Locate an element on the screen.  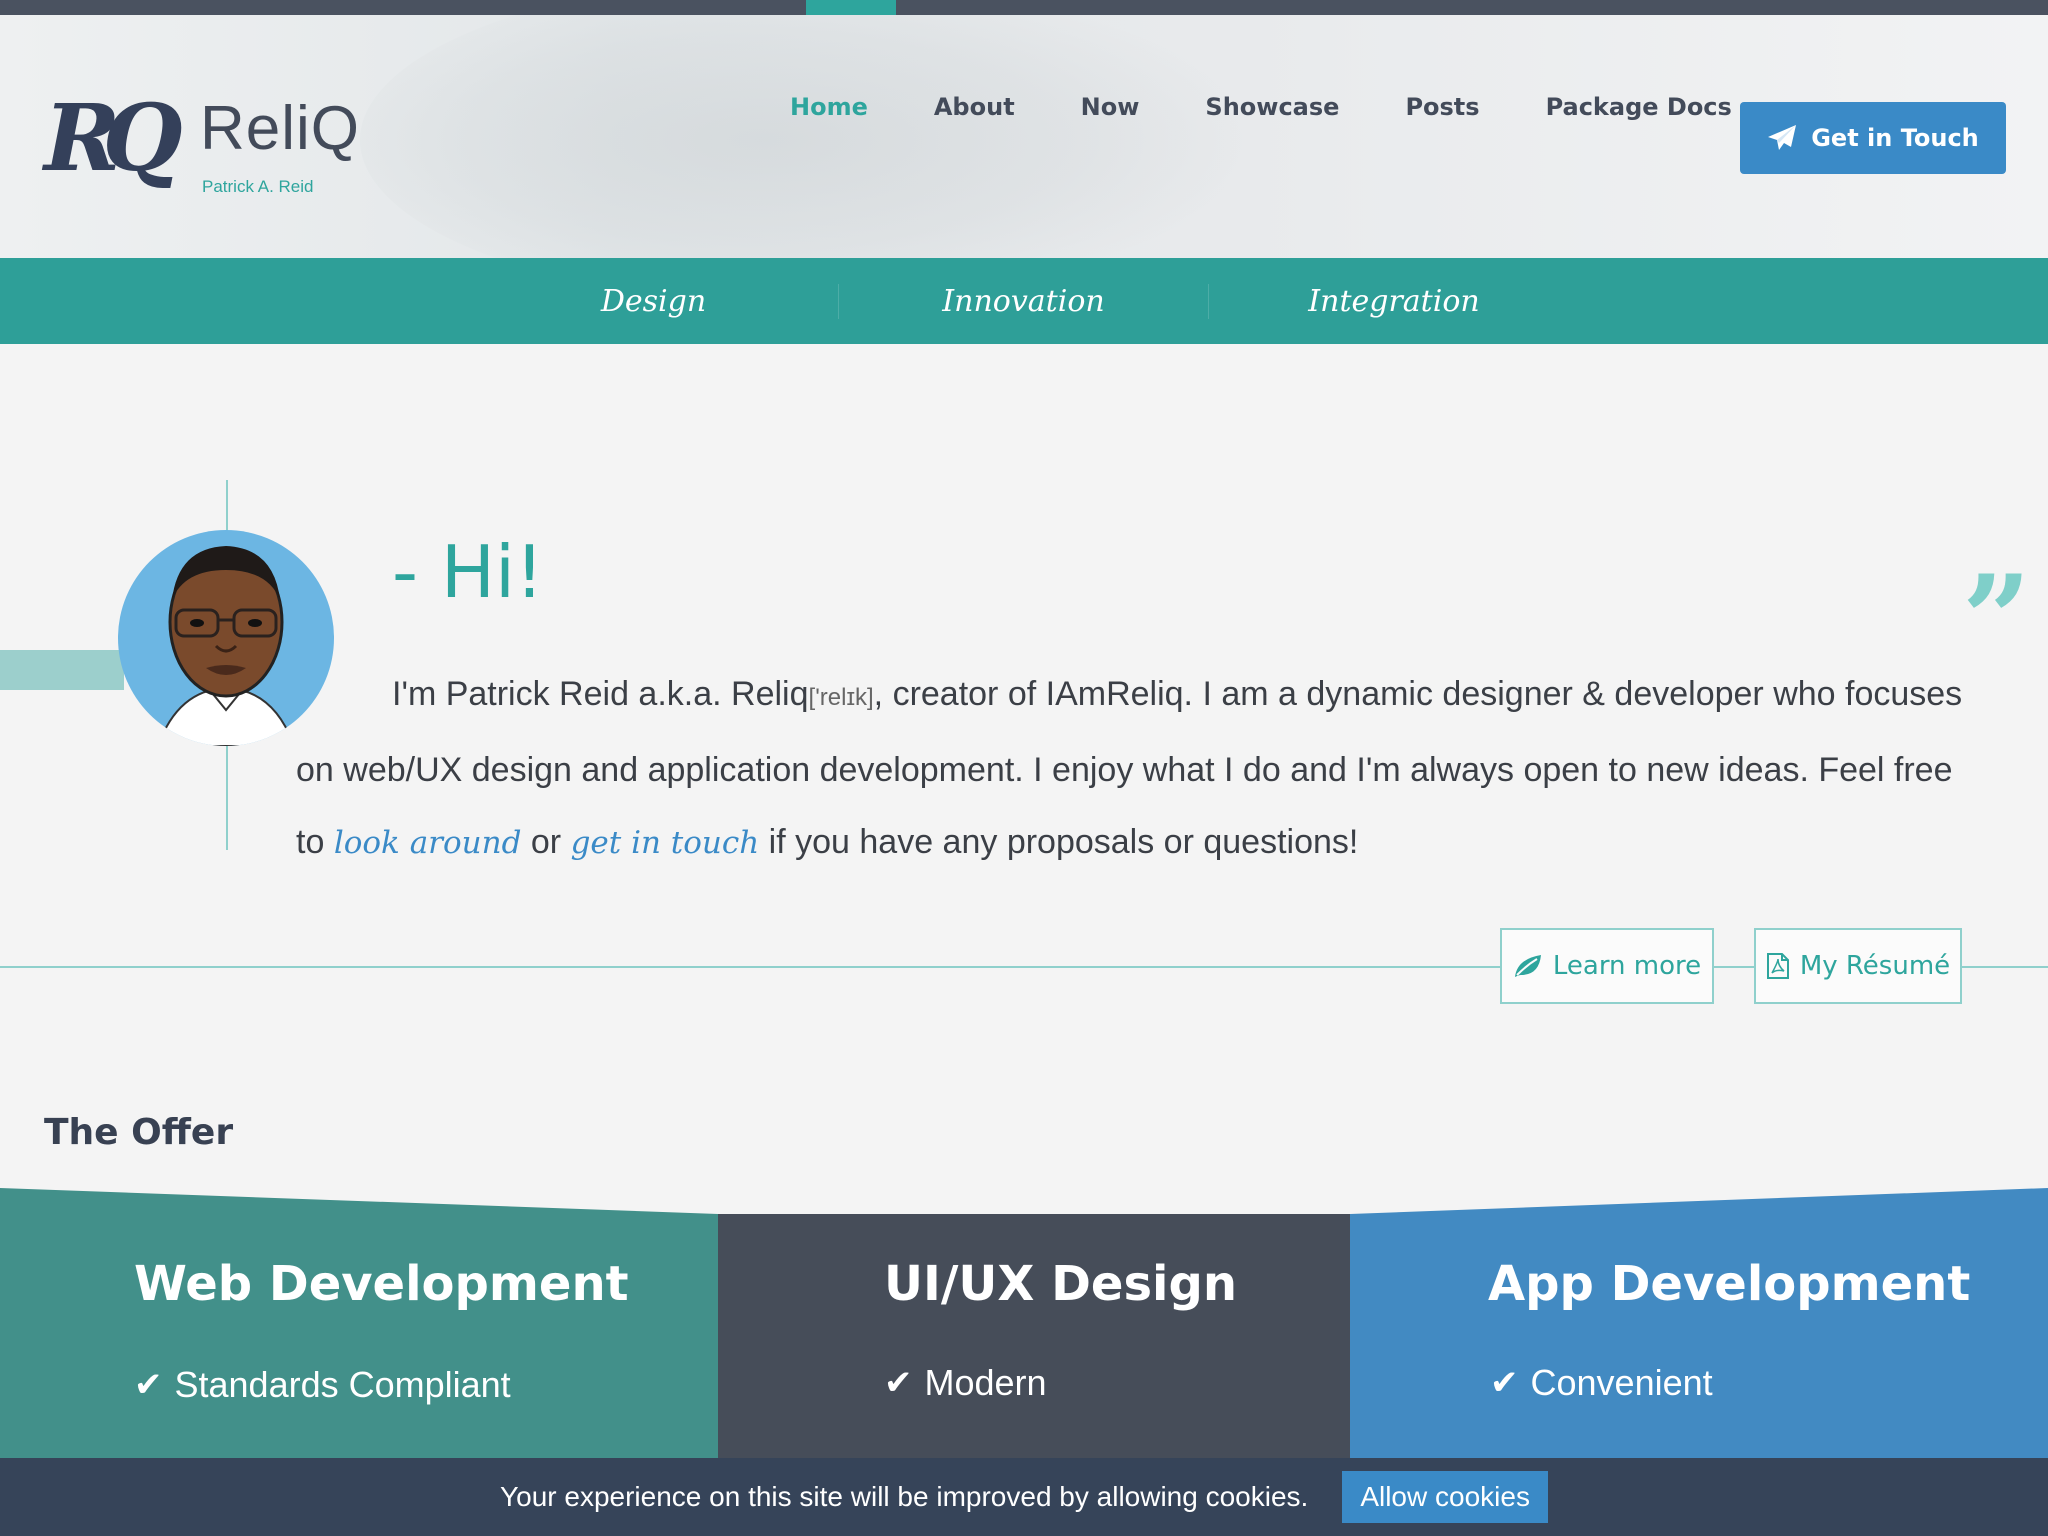
learn-more-label: Learn more is located at coordinates (1627, 966).